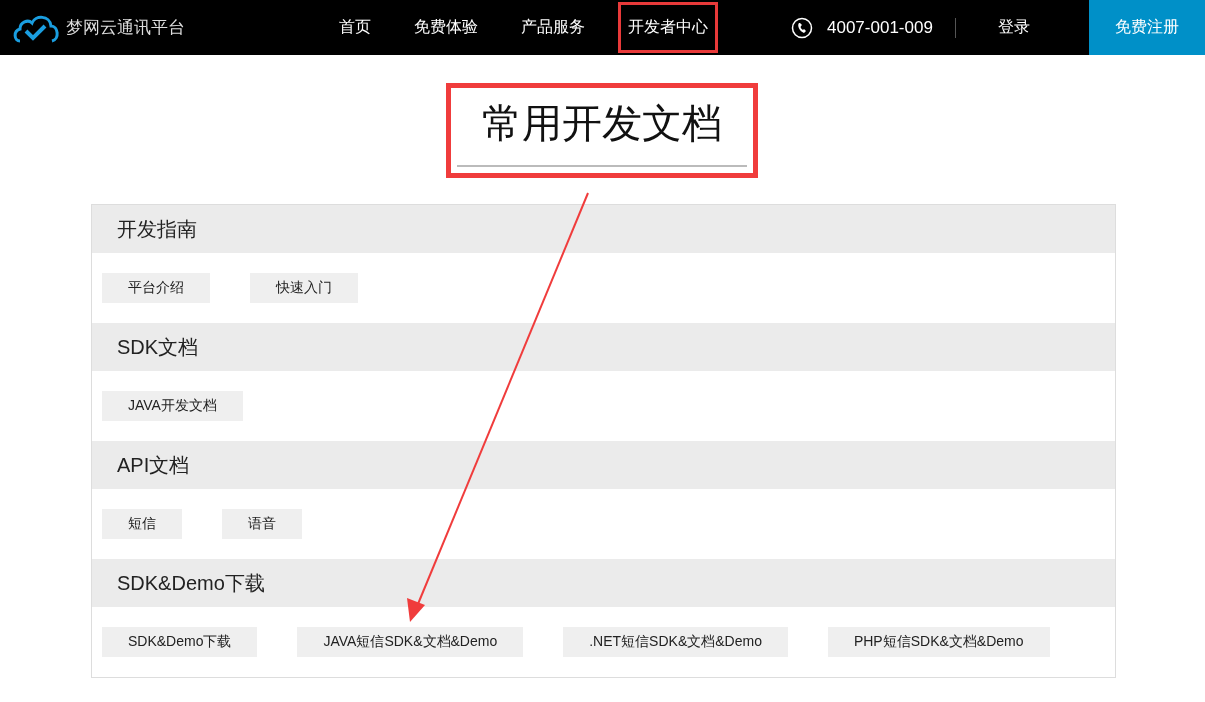  What do you see at coordinates (172, 406) in the screenshot?
I see `doc-link-button: JAVA开发文档` at bounding box center [172, 406].